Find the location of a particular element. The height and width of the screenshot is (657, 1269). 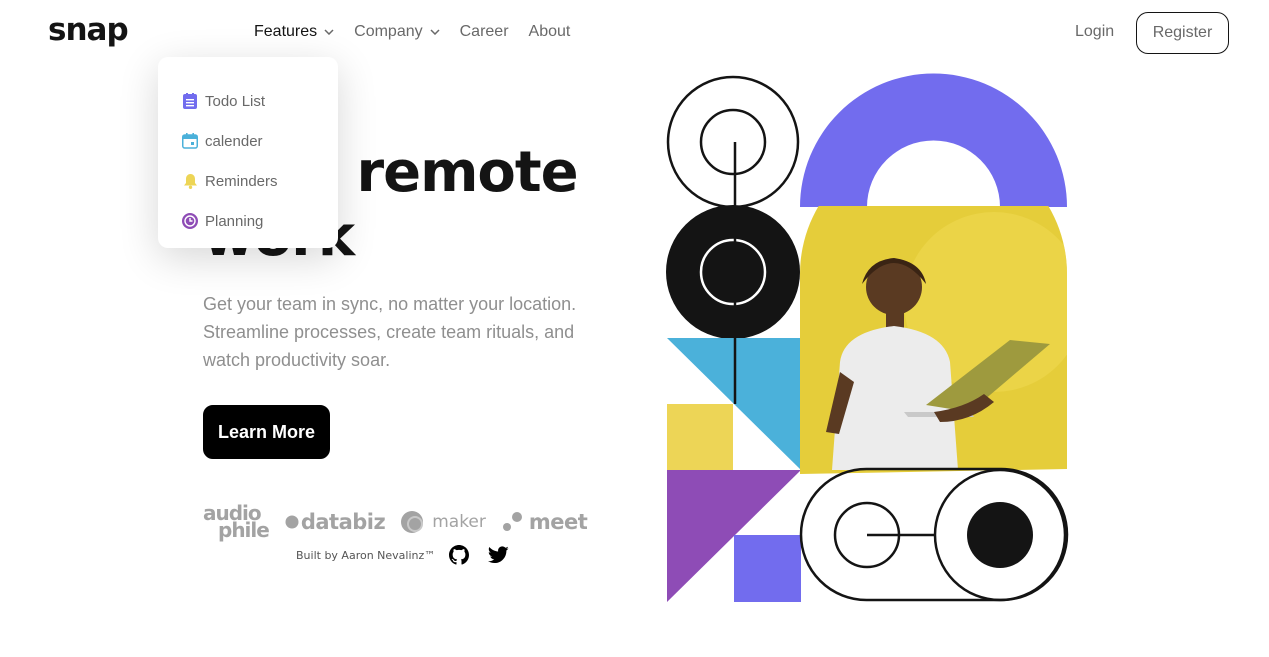

dropdown-item-reminders: Reminders is located at coordinates (248, 181).